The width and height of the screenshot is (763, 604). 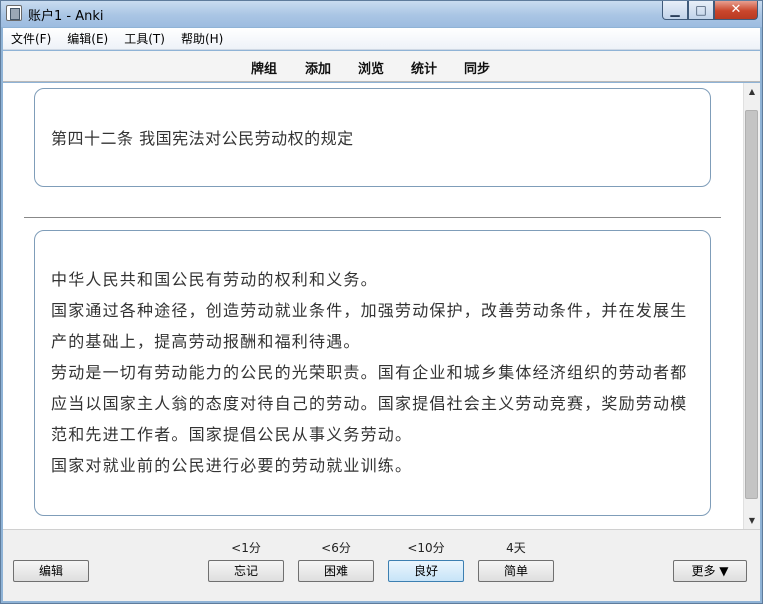 I want to click on toolbar-browse-link: 浏览, so click(x=371, y=67).